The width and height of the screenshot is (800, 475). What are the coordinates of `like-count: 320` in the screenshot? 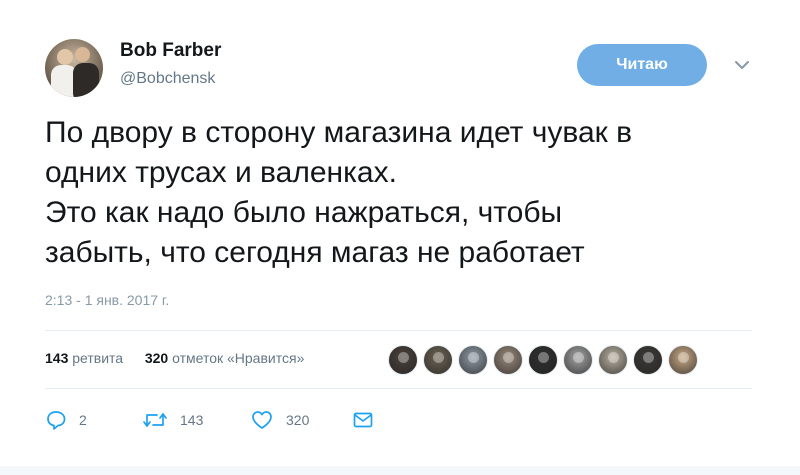 It's located at (298, 420).